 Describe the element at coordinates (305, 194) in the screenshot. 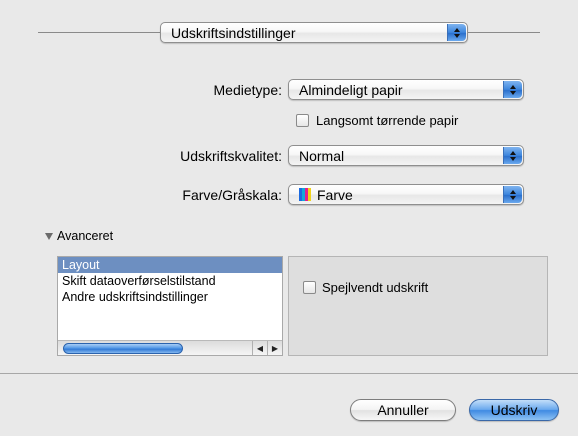

I see `color-swatch-icon` at that location.